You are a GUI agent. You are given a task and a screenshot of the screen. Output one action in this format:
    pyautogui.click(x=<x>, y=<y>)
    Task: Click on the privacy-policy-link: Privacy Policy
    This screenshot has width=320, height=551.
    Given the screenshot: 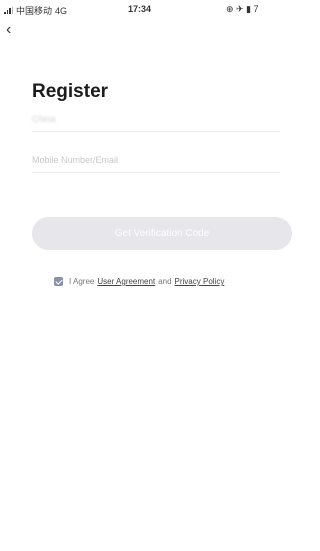 What is the action you would take?
    pyautogui.click(x=200, y=281)
    